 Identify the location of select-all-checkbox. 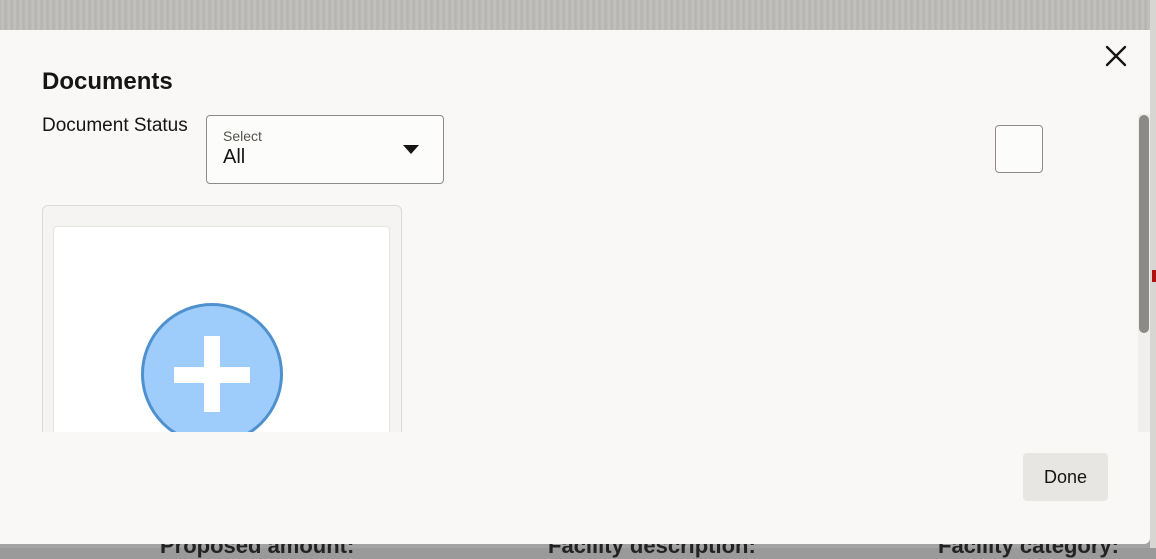
(1019, 149).